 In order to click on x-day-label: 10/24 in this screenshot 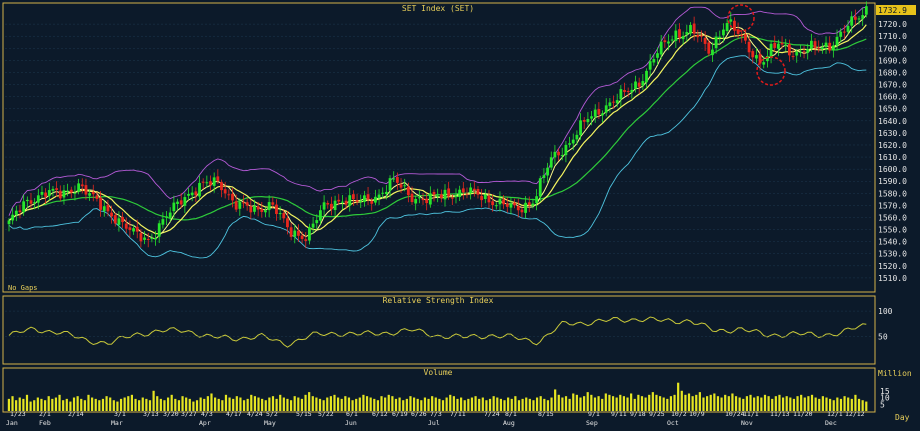, I will do `click(735, 414)`.